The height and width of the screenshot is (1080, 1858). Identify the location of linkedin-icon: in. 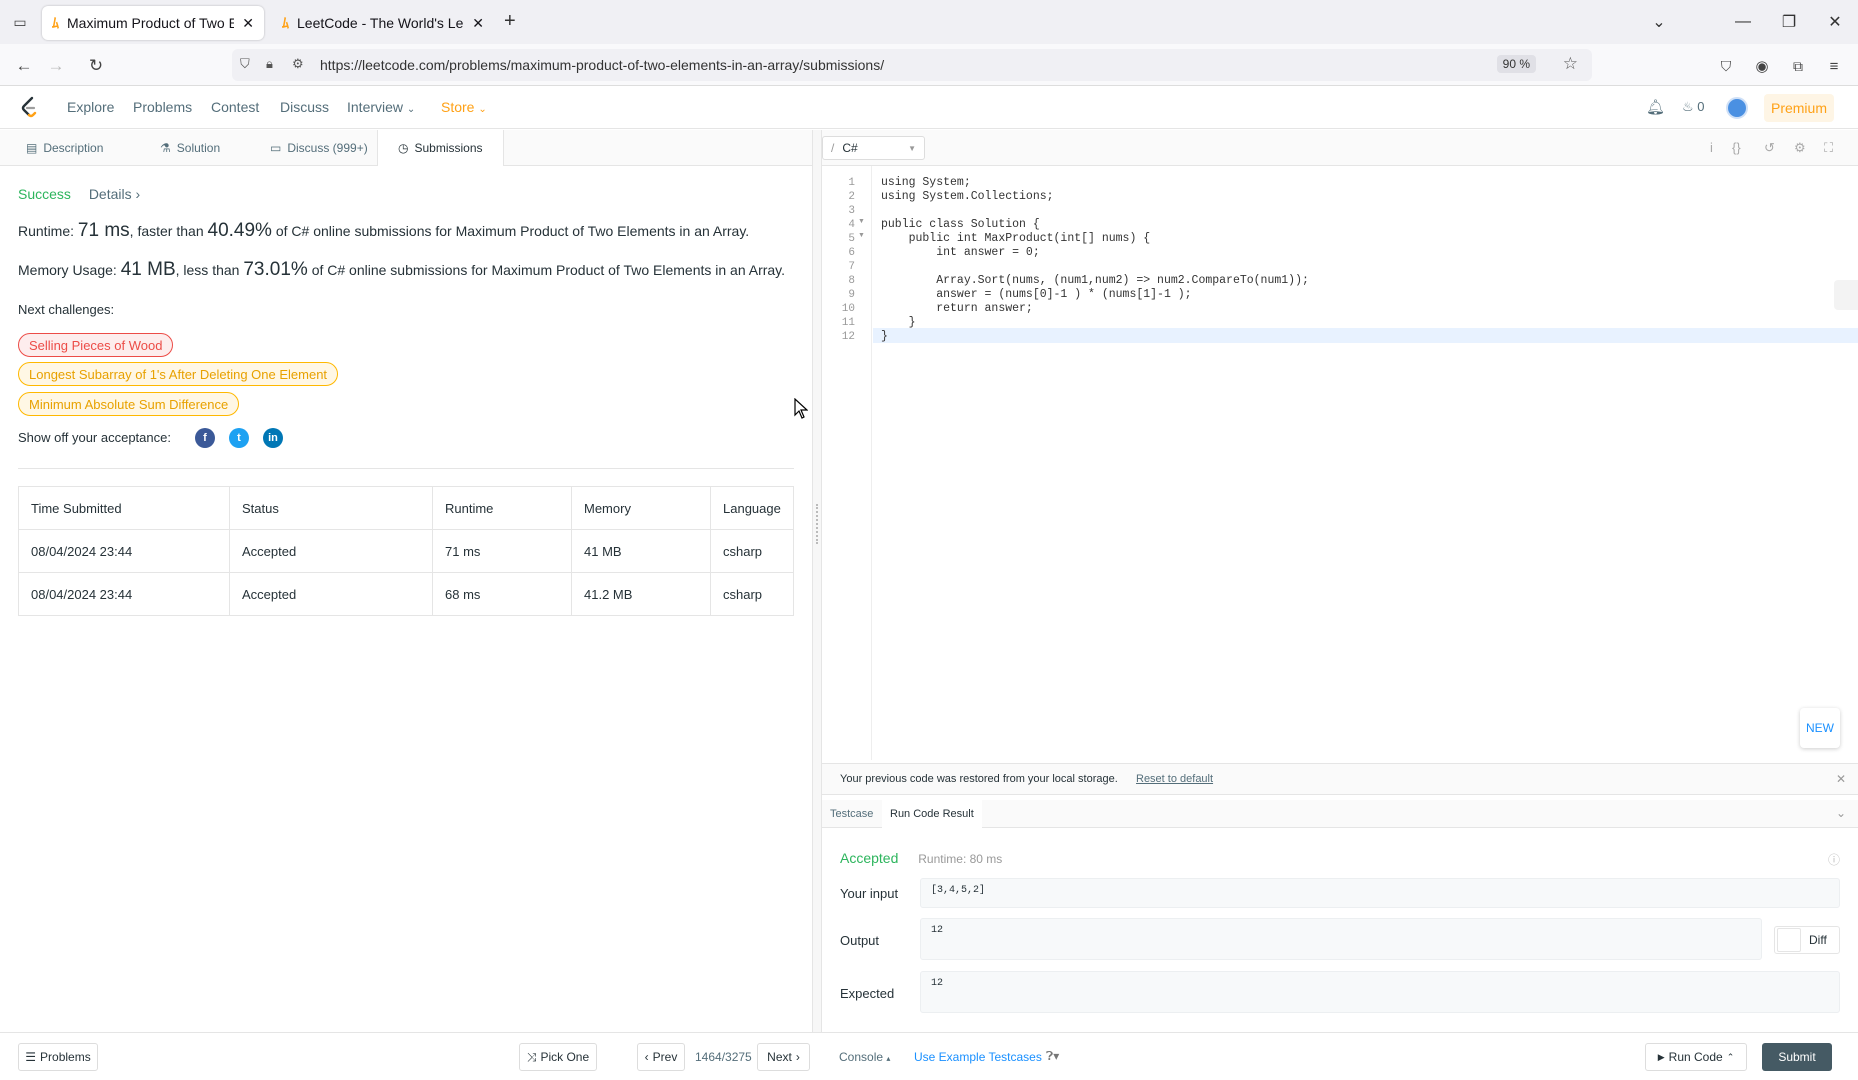
(273, 438).